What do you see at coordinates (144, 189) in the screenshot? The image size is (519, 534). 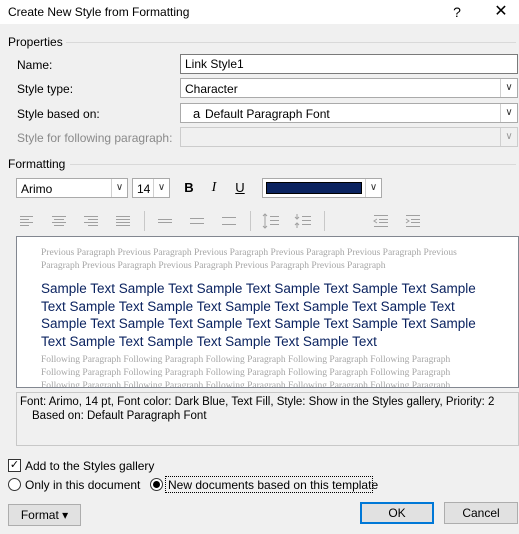 I see `font-size-value: 14` at bounding box center [144, 189].